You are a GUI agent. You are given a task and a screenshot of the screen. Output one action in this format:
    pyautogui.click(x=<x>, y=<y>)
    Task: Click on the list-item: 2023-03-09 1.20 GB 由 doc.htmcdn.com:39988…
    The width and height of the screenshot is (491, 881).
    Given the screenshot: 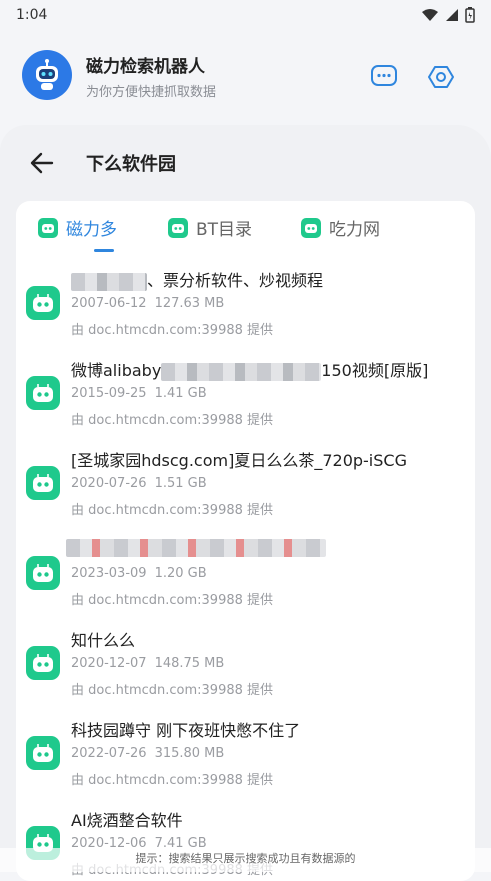 What is the action you would take?
    pyautogui.click(x=245, y=568)
    